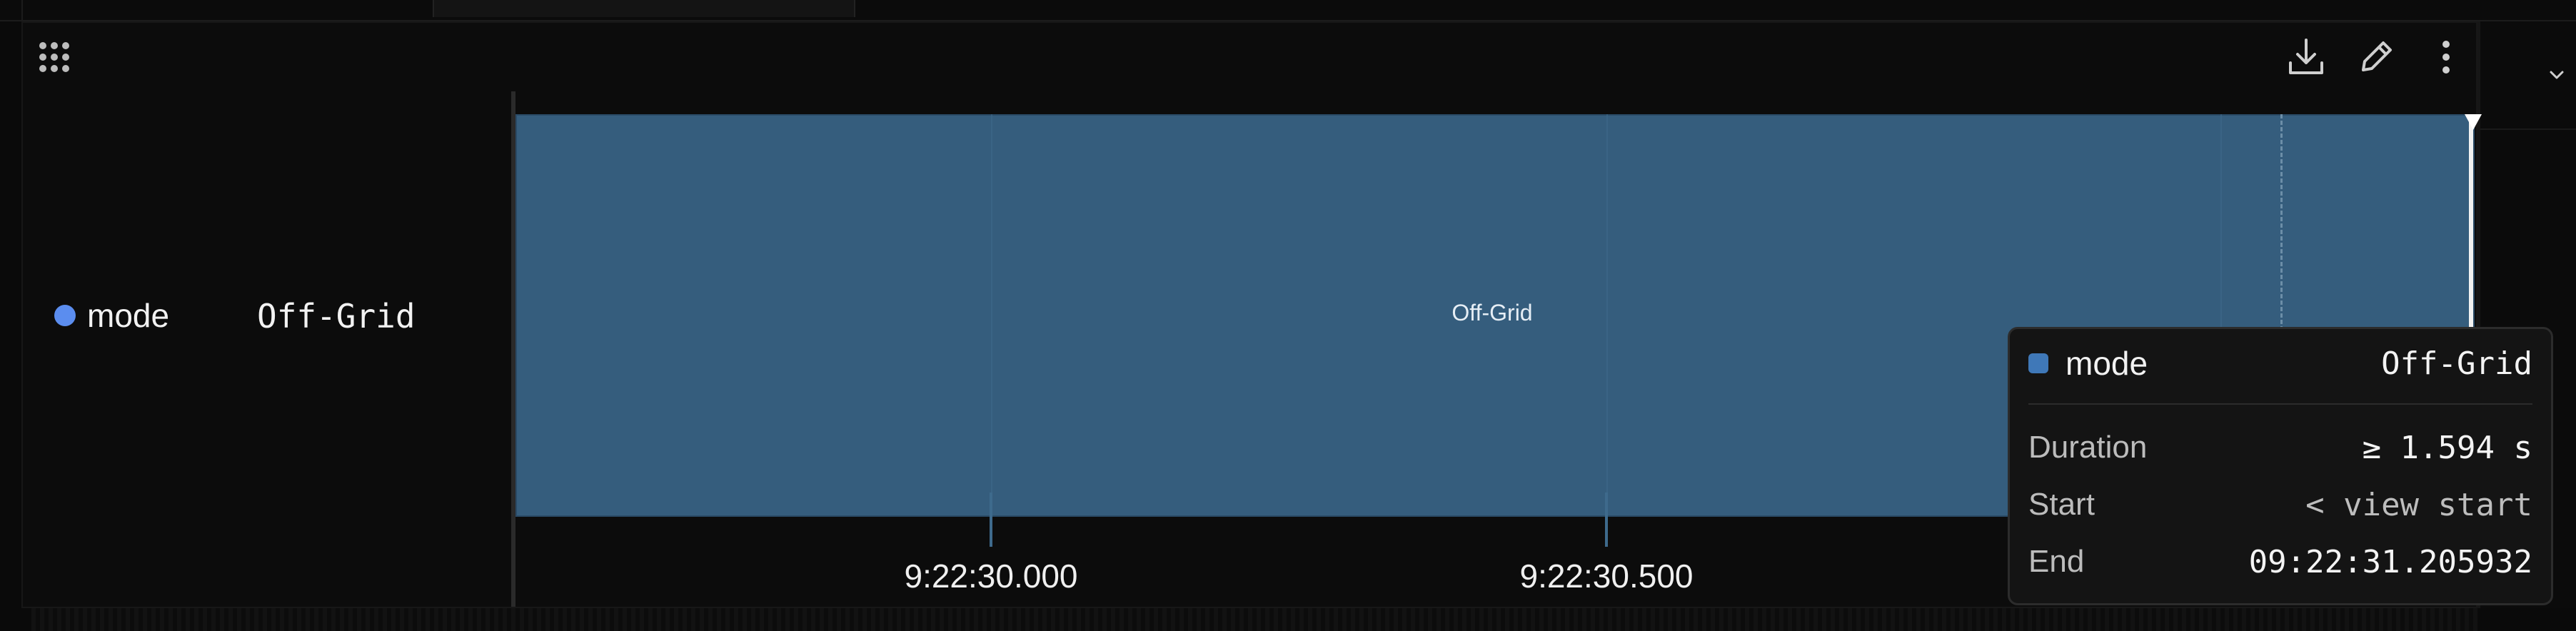  Describe the element at coordinates (22, 10) in the screenshot. I see `top-divider` at that location.